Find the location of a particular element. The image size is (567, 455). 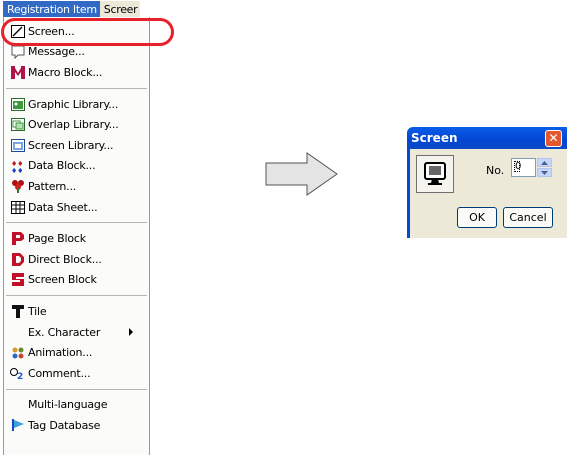

menu-item-label: Tag Database is located at coordinates (64, 425).